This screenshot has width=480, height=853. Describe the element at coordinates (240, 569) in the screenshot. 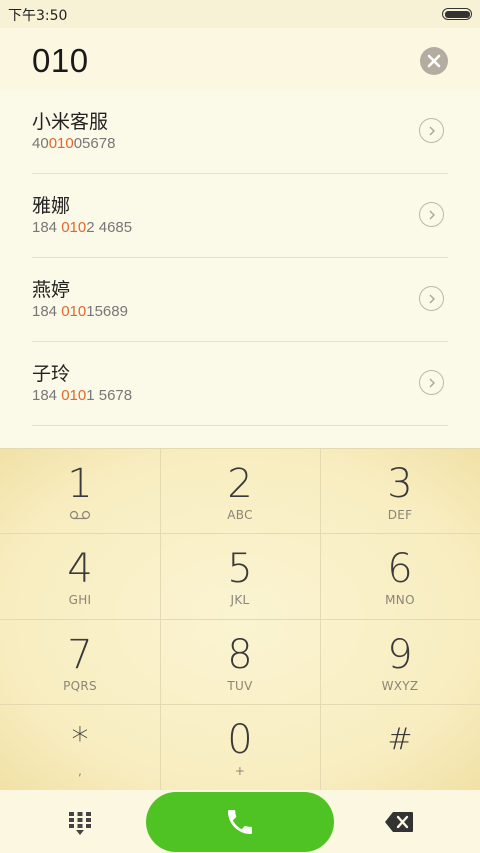

I see `key-digit: 5` at that location.